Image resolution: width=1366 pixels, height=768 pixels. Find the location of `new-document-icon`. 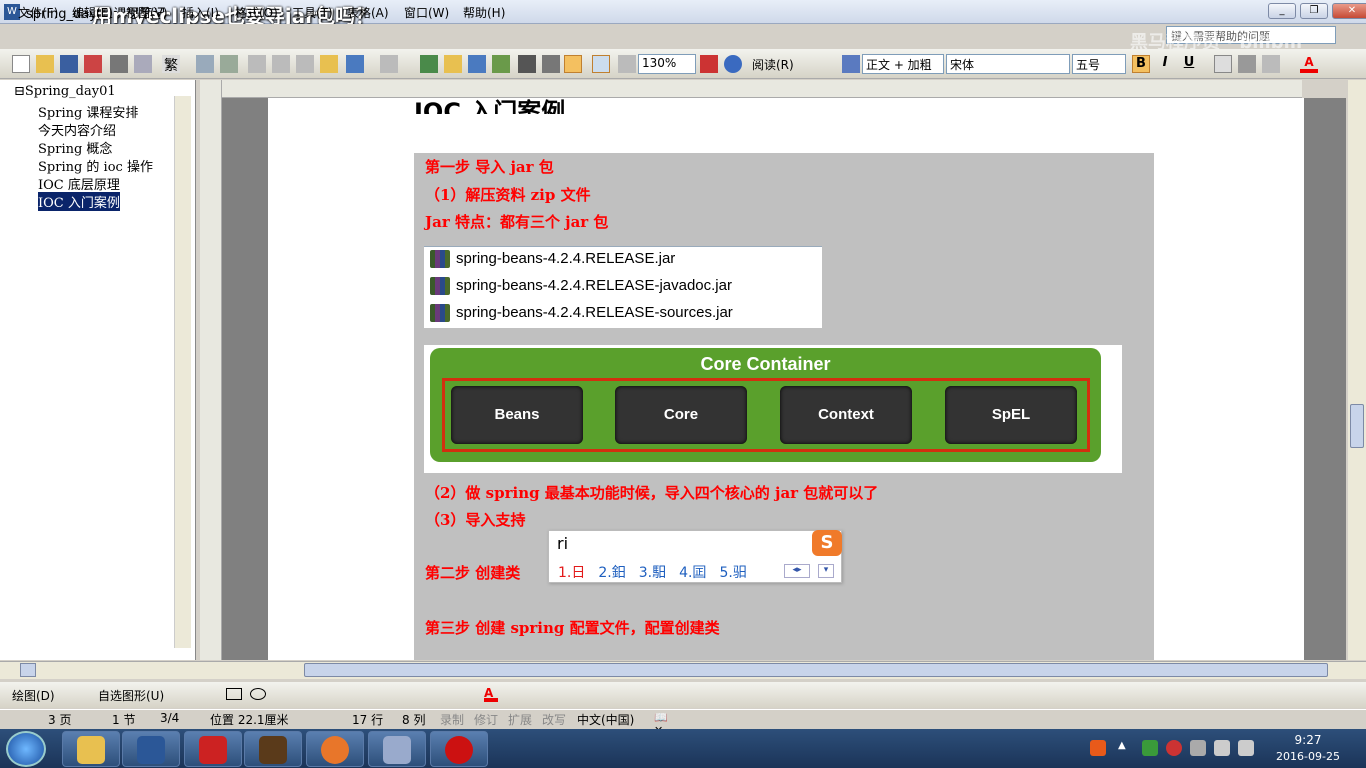

new-document-icon is located at coordinates (21, 64).